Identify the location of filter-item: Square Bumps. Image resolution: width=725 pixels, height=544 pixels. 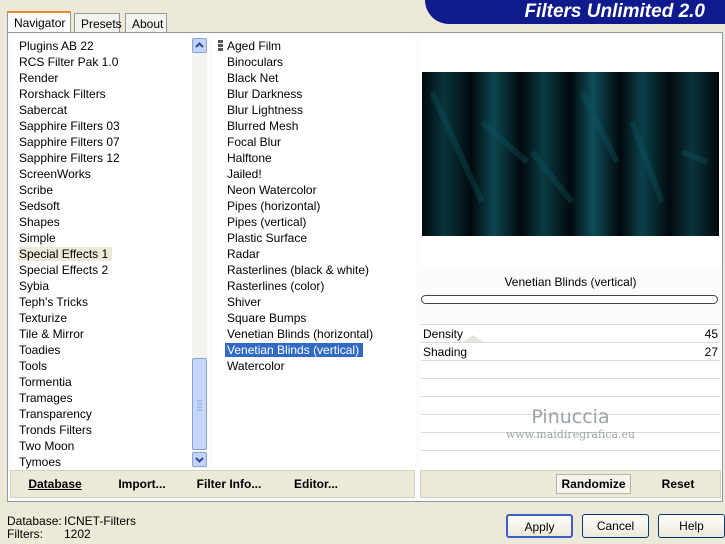
(267, 318).